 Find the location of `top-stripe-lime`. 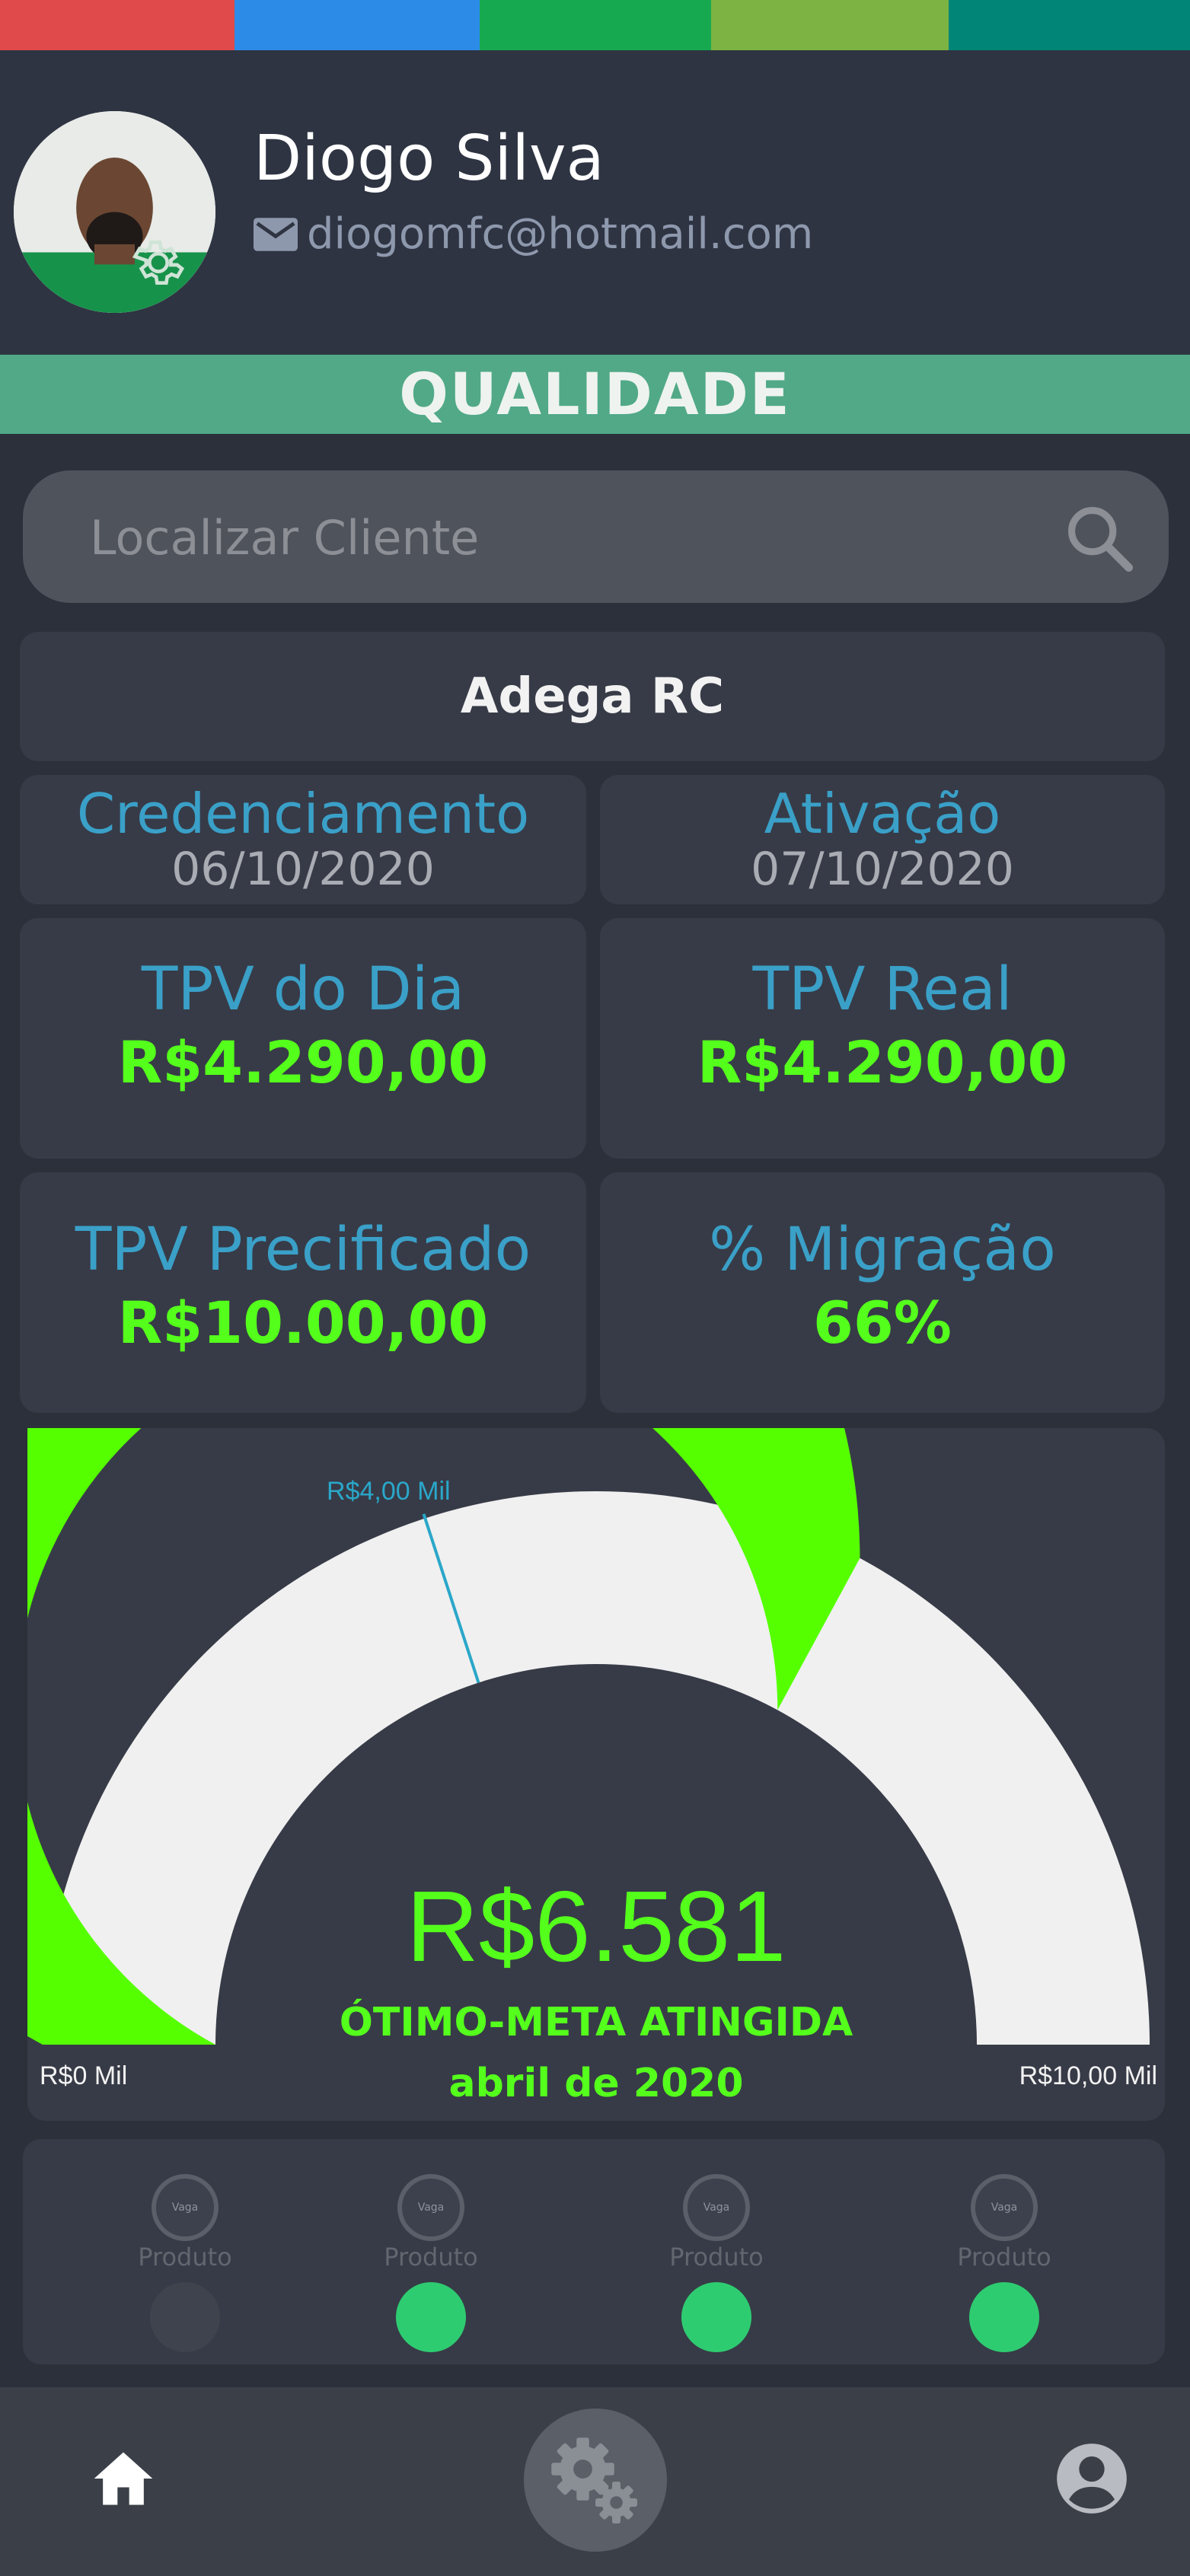

top-stripe-lime is located at coordinates (830, 25).